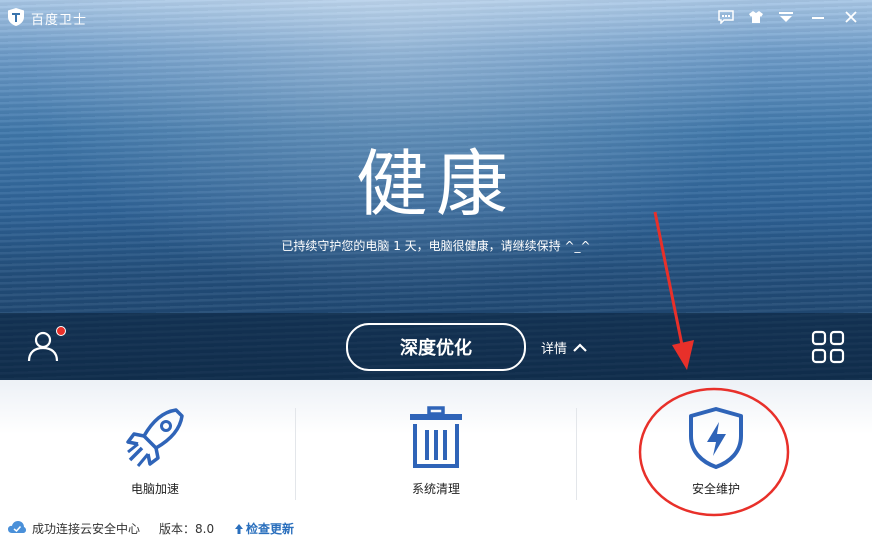 This screenshot has width=872, height=542. I want to click on skin-button, so click(756, 17).